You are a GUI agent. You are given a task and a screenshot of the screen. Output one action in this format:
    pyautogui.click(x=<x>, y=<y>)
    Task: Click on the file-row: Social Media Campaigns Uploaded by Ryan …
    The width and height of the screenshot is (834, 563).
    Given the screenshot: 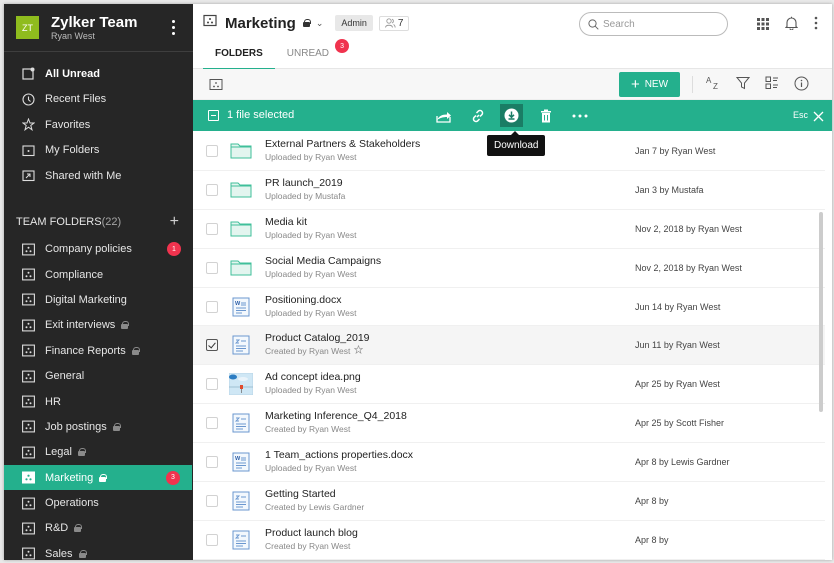 What is the action you would take?
    pyautogui.click(x=509, y=268)
    